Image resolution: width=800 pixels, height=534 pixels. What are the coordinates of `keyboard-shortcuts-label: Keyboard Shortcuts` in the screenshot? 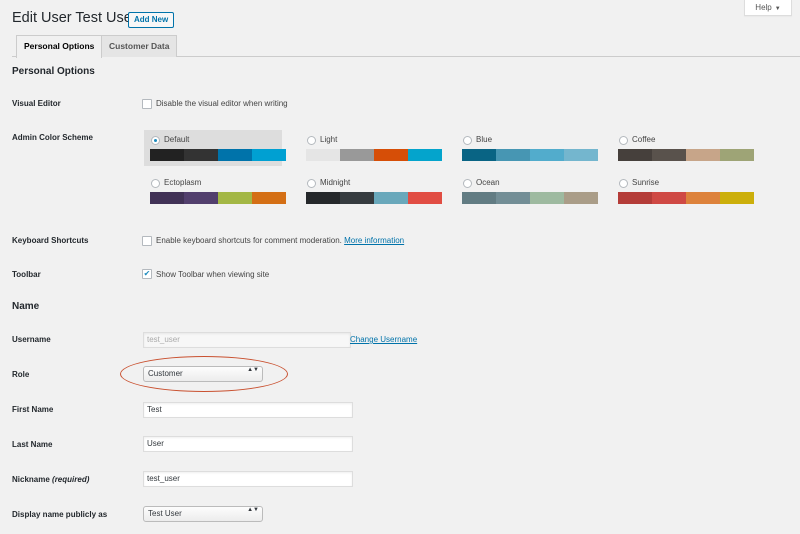 It's located at (50, 240).